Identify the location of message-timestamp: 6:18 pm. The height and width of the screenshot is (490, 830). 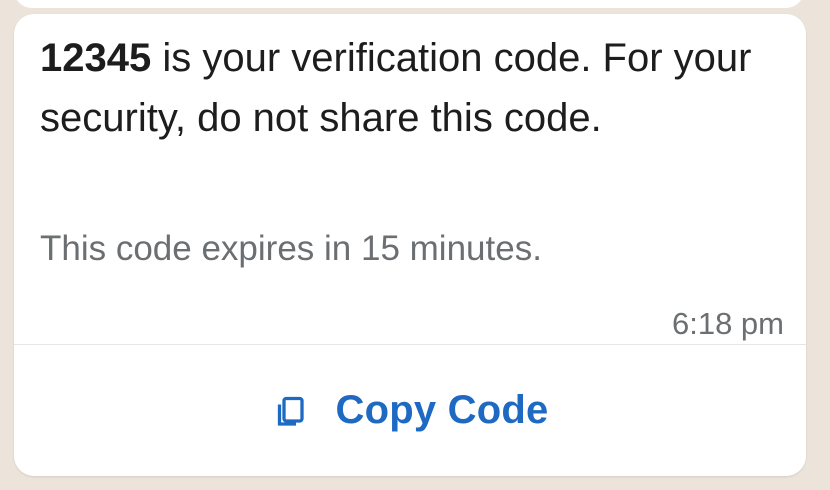
(727, 323).